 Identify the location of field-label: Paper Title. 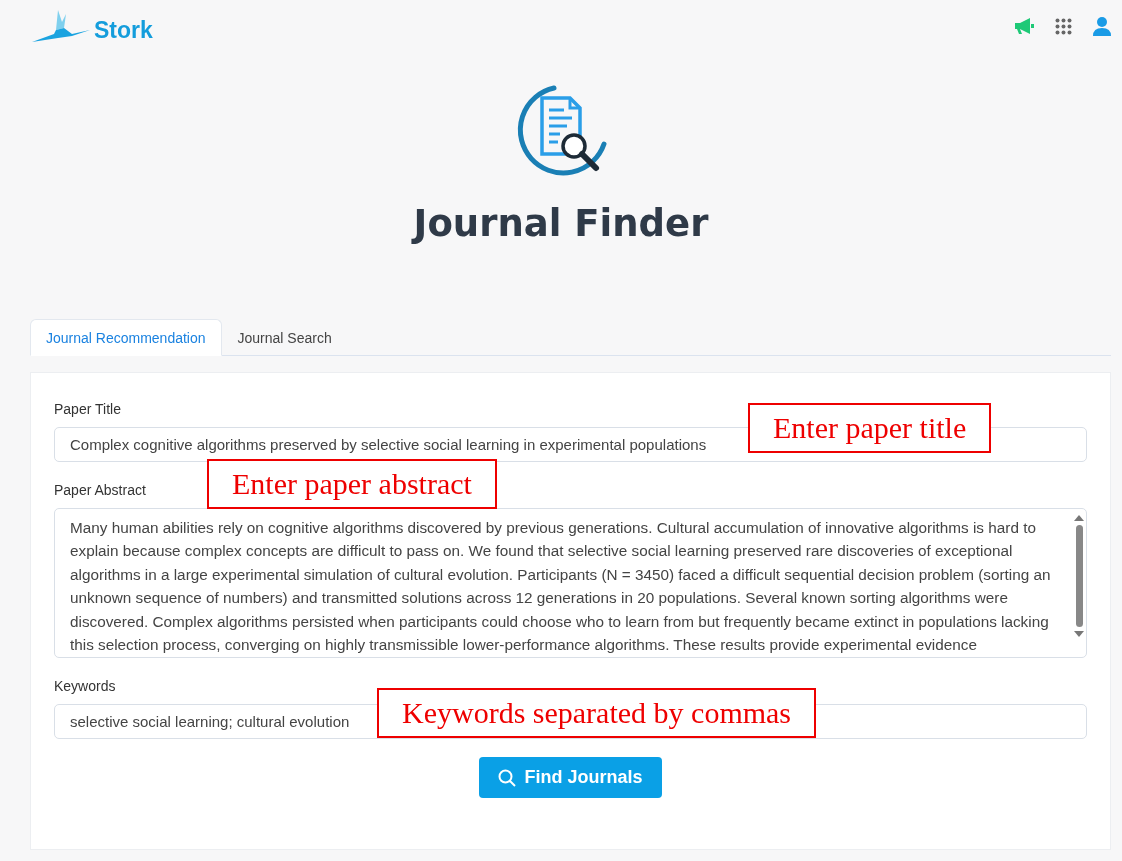
(87, 409).